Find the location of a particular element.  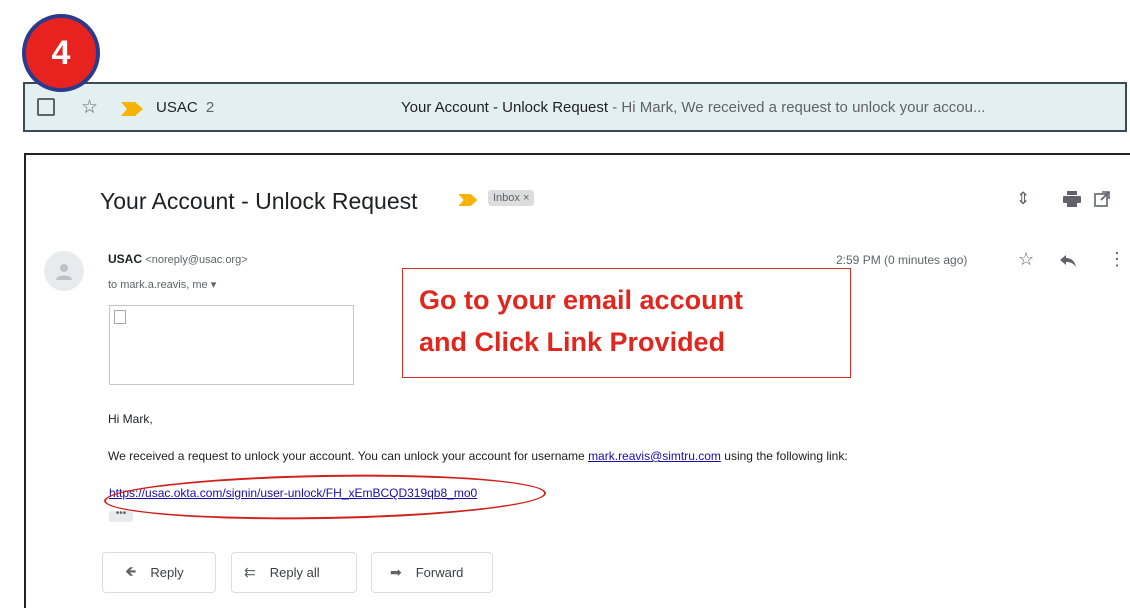

reply-button-label: Reply is located at coordinates (167, 572).